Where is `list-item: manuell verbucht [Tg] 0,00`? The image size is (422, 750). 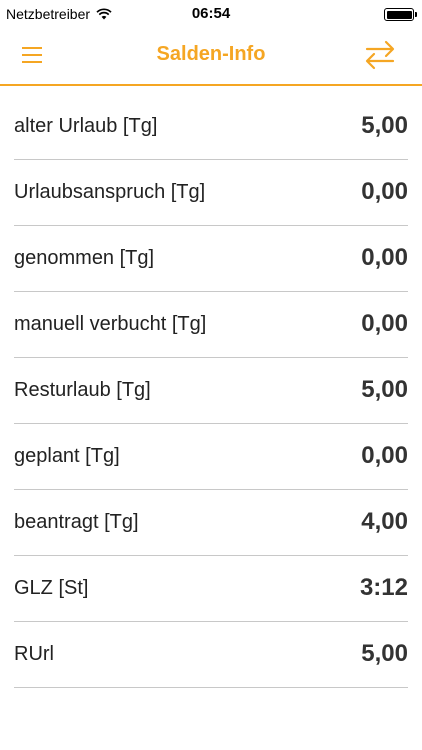 list-item: manuell verbucht [Tg] 0,00 is located at coordinates (211, 325).